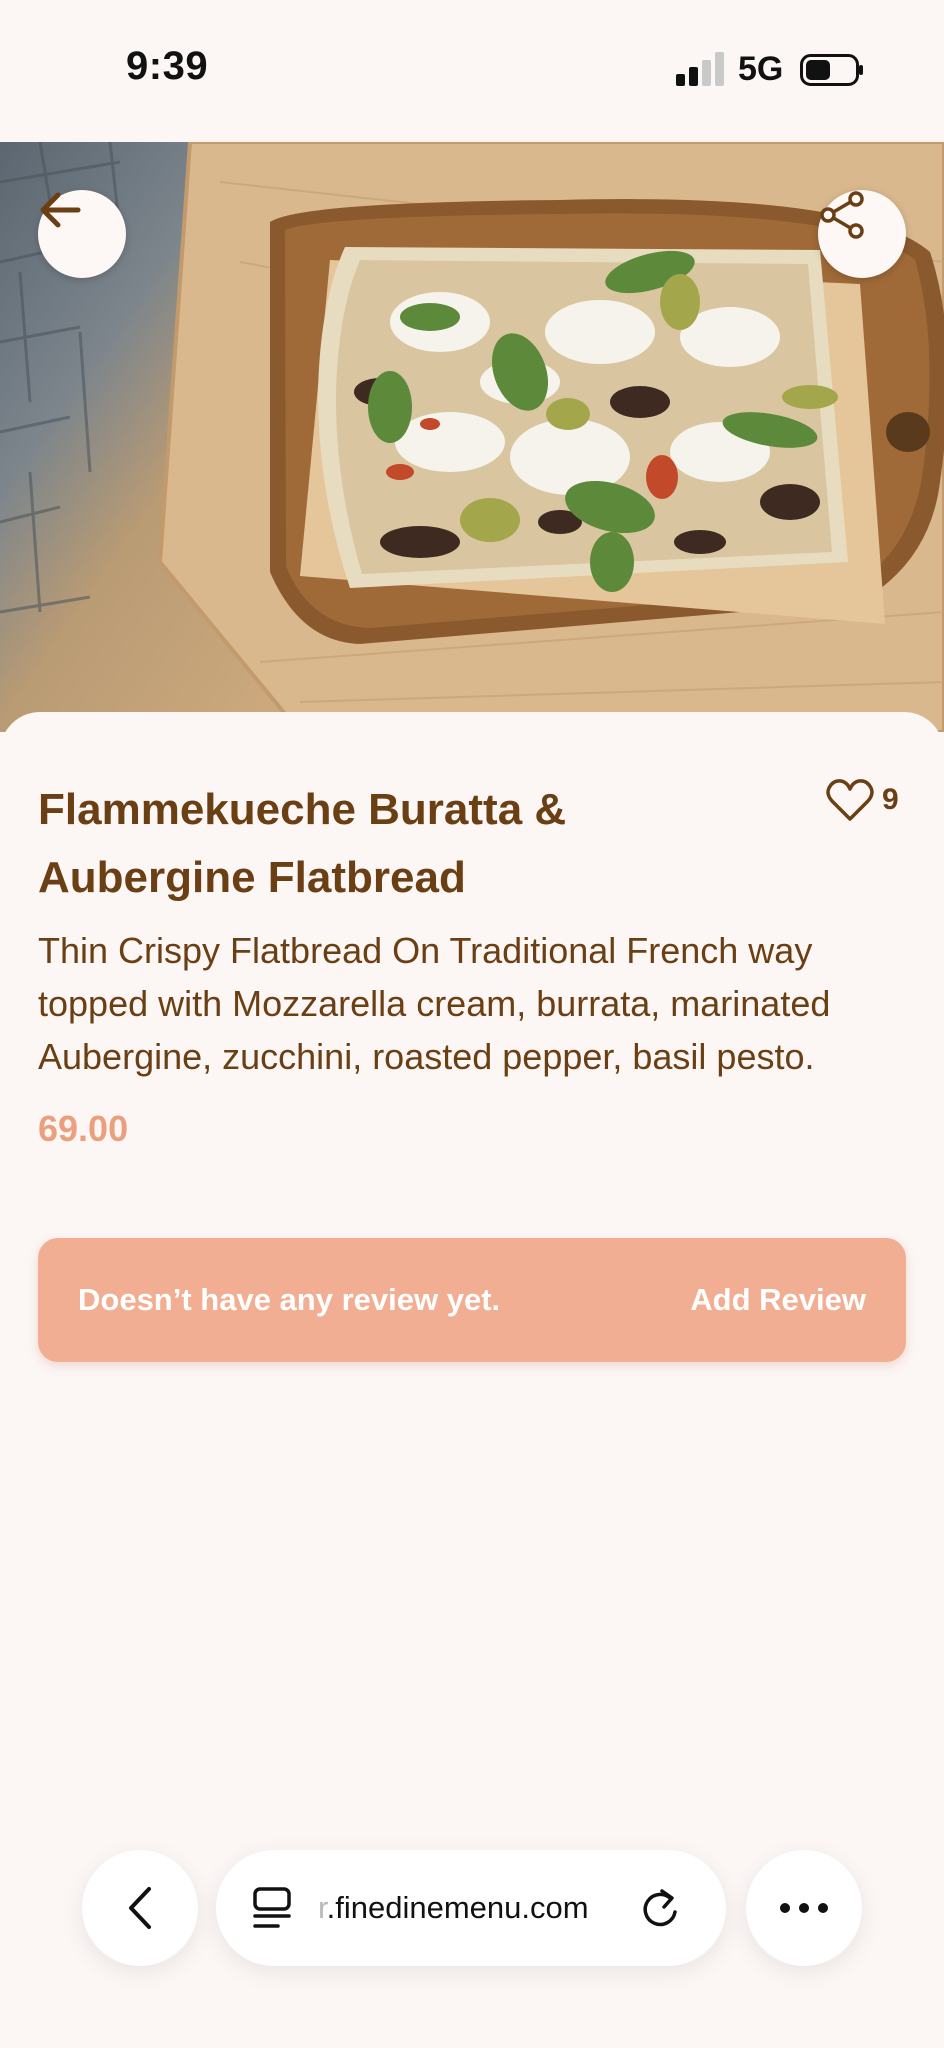 The height and width of the screenshot is (2048, 944). What do you see at coordinates (761, 69) in the screenshot?
I see `network-label: 5G` at bounding box center [761, 69].